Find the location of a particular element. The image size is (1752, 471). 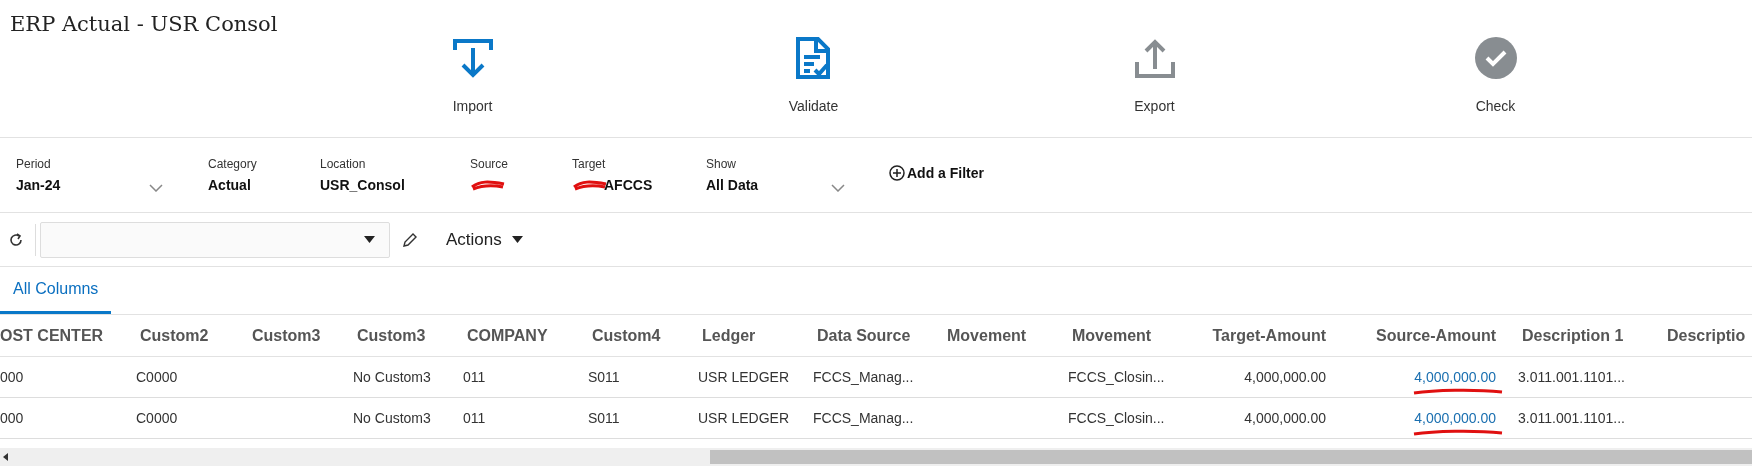

filter-value: Jan-24 is located at coordinates (38, 185).